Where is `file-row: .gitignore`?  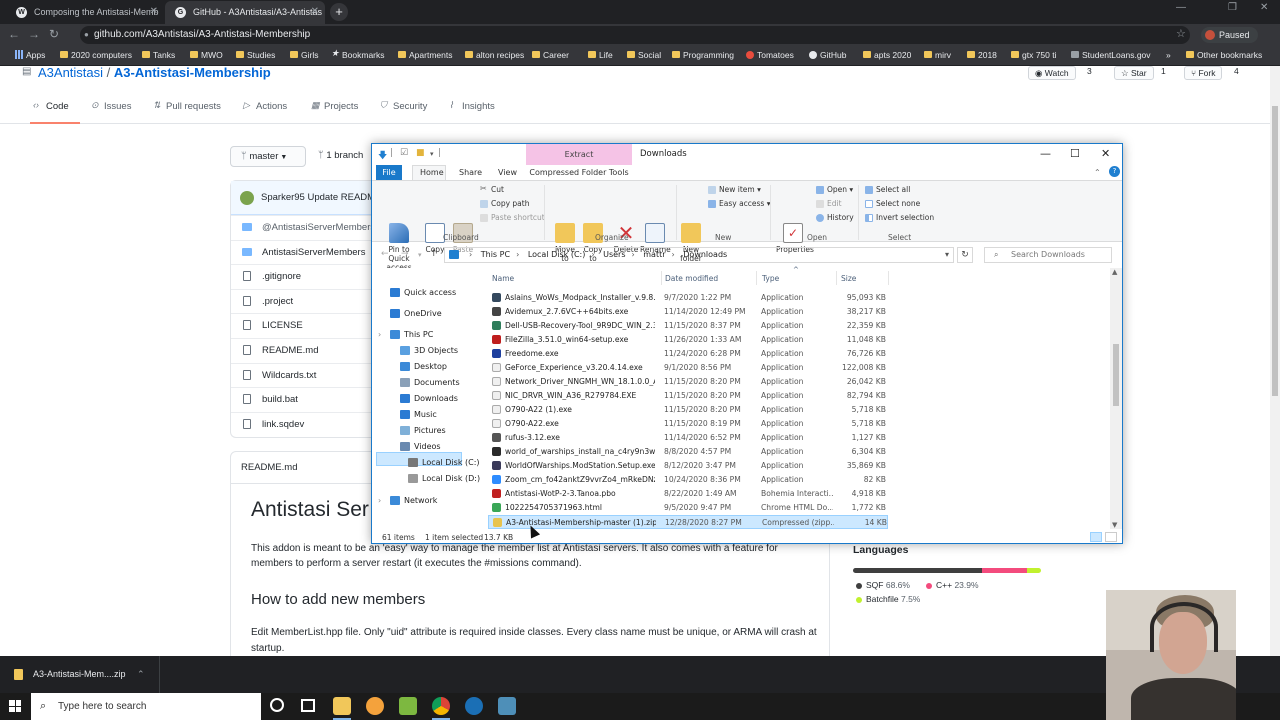 file-row: .gitignore is located at coordinates (311, 276).